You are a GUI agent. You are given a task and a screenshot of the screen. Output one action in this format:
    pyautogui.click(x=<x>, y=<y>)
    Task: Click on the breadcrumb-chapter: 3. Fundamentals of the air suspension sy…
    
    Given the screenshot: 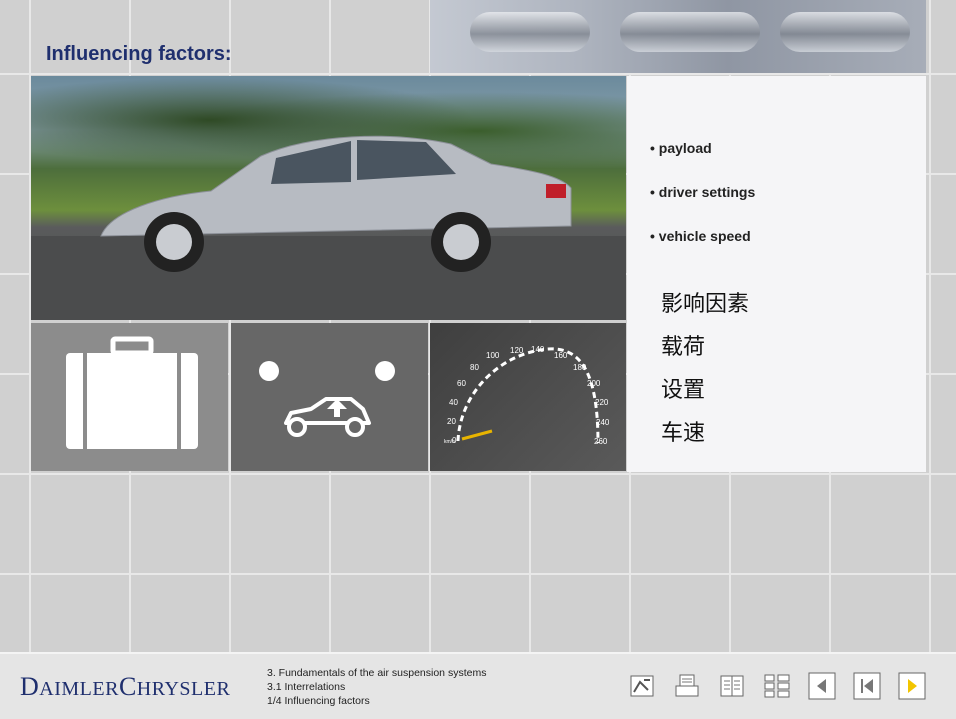 What is the action you would take?
    pyautogui.click(x=376, y=673)
    